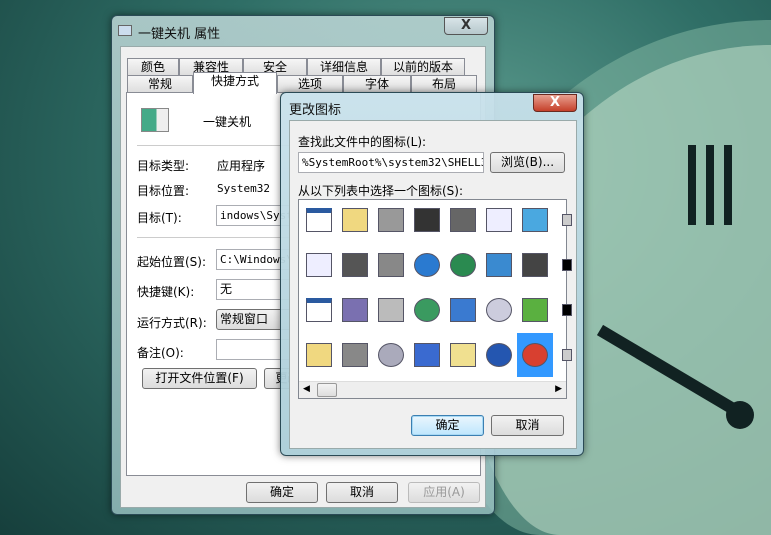 The width and height of the screenshot is (771, 535). What do you see at coordinates (558, 389) in the screenshot?
I see `scroll-right-arrow: ▶` at bounding box center [558, 389].